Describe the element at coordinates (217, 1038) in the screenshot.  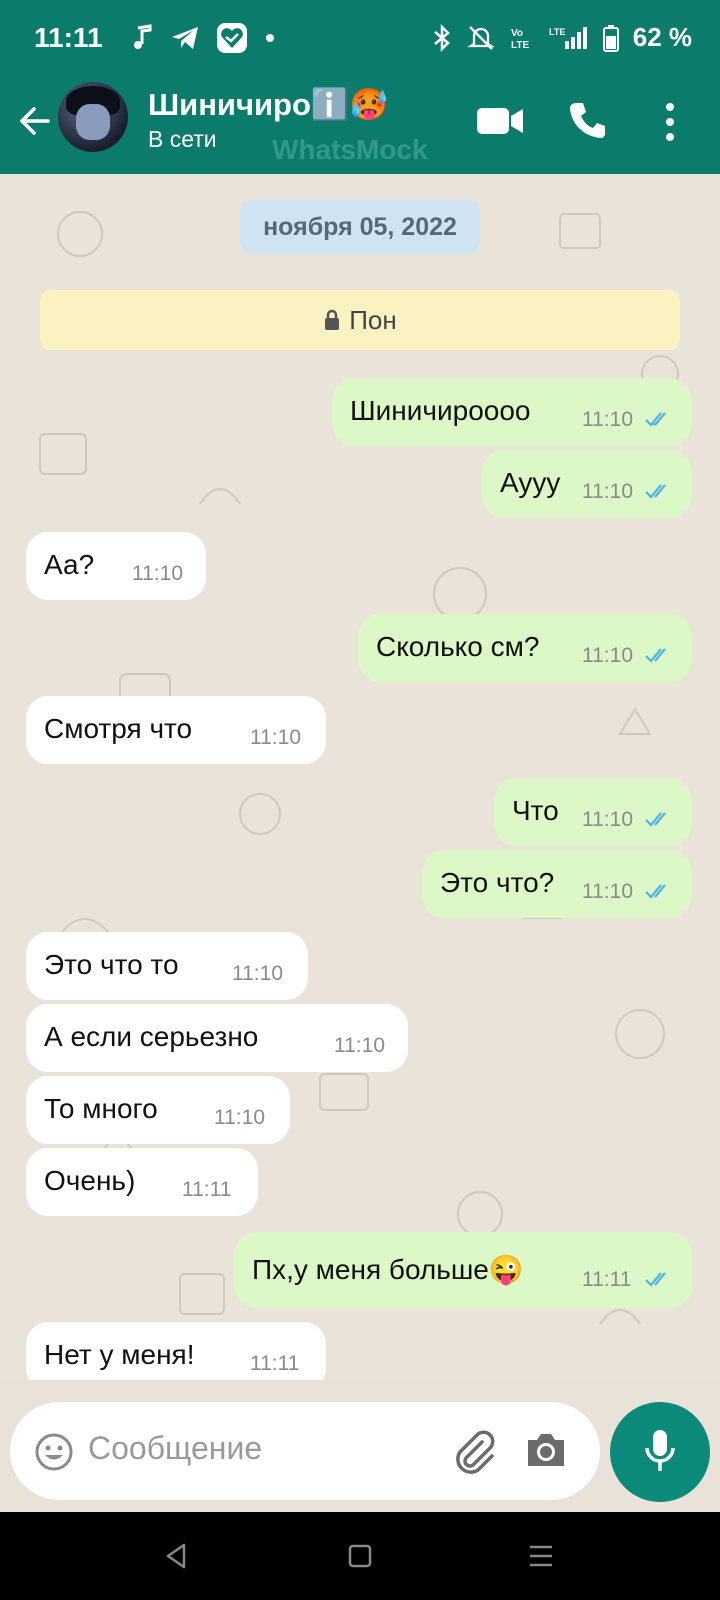
I see `message-incoming: А если серьезно 11:10` at that location.